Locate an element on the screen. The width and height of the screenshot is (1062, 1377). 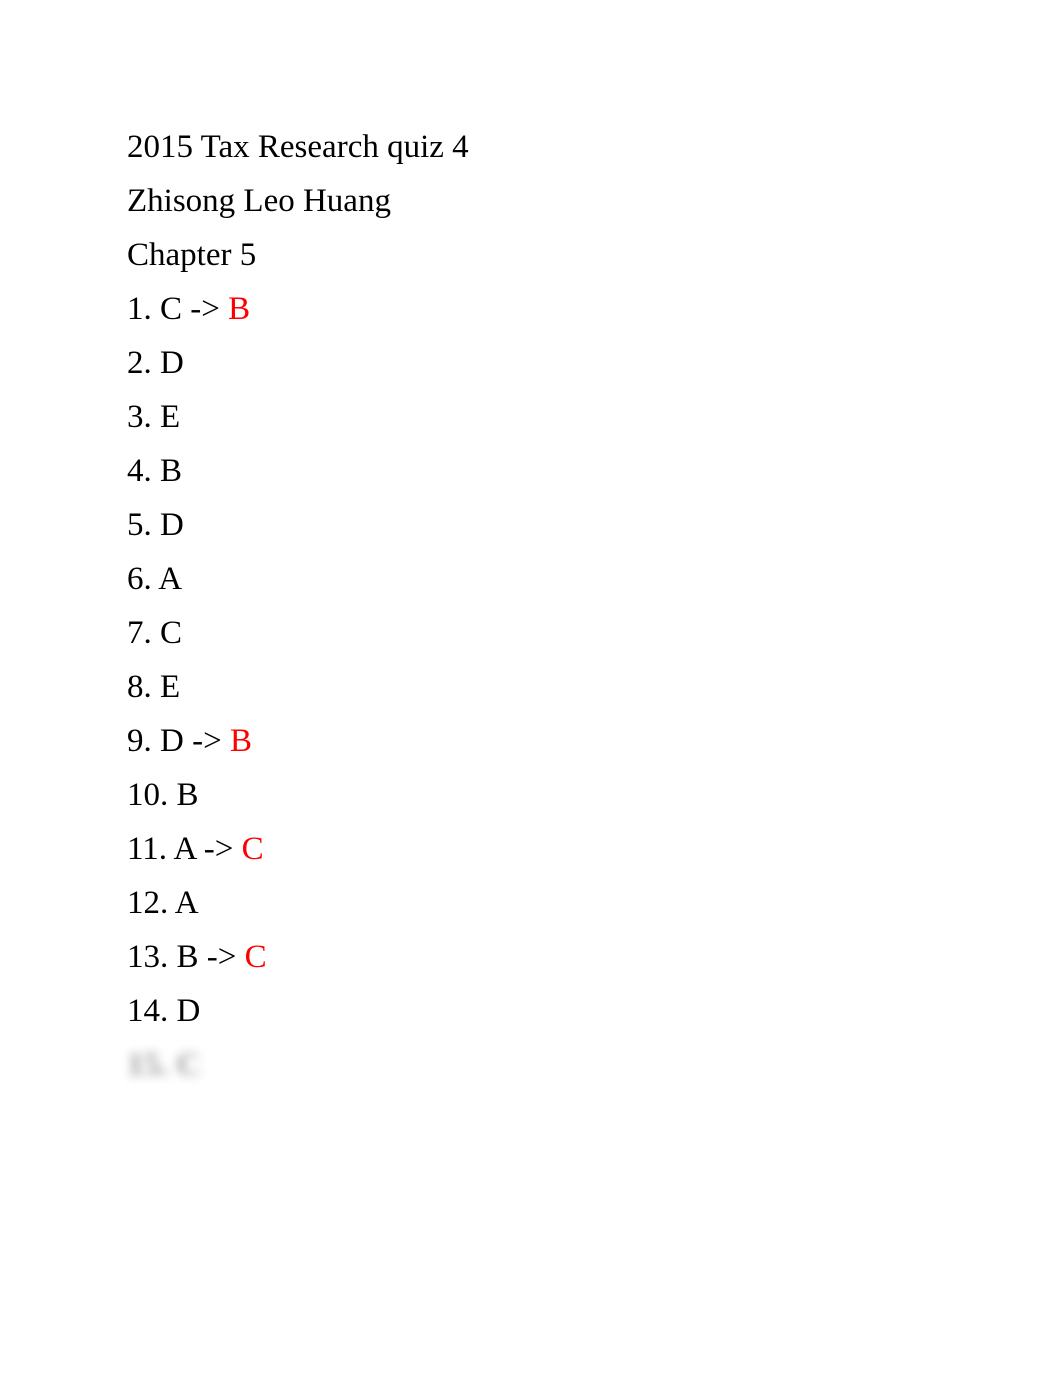
answer-line: 10. B is located at coordinates (298, 795).